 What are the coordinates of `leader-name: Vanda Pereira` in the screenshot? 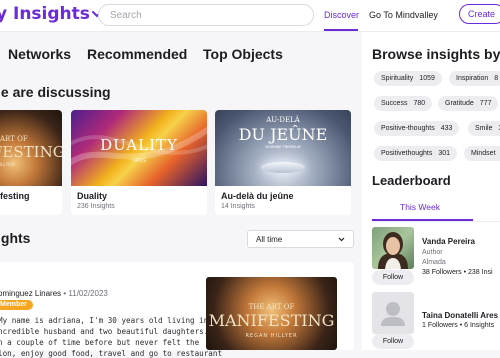 It's located at (448, 241).